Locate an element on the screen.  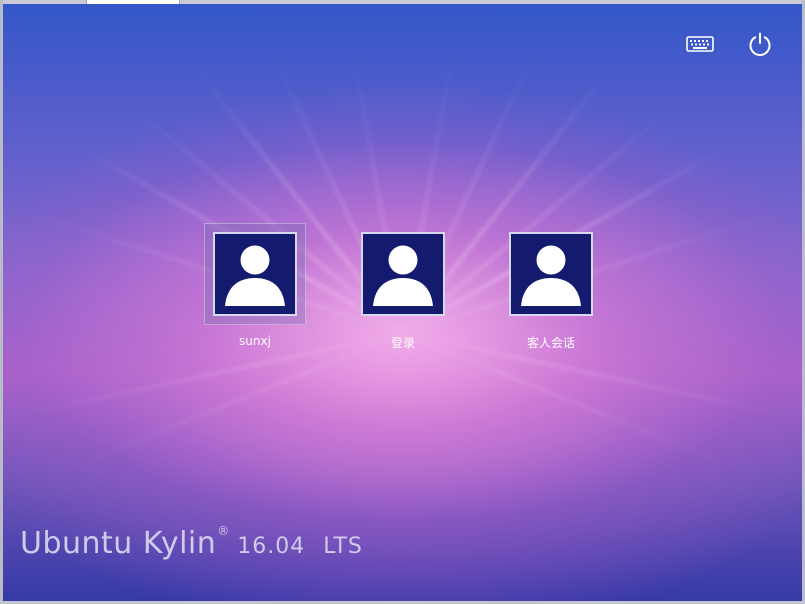
user-tile-login: 登录 is located at coordinates (403, 287).